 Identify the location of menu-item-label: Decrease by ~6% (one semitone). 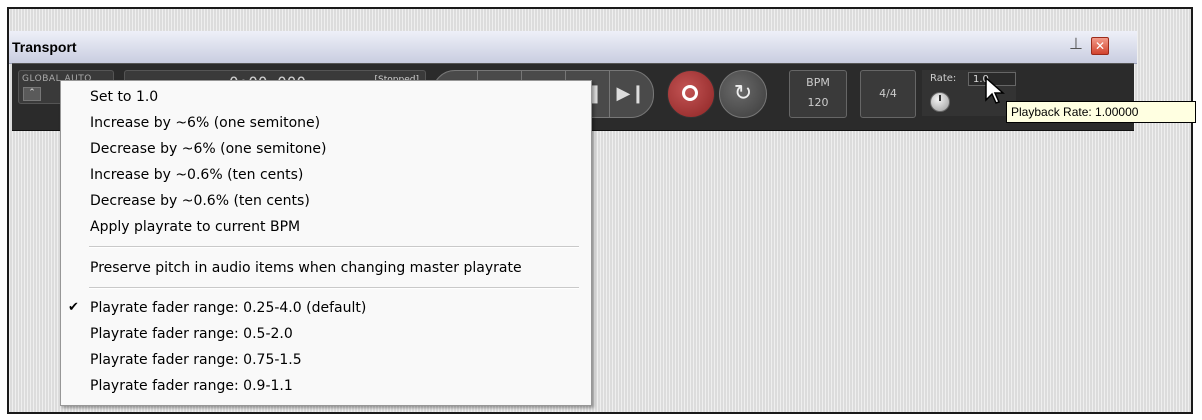
(208, 149).